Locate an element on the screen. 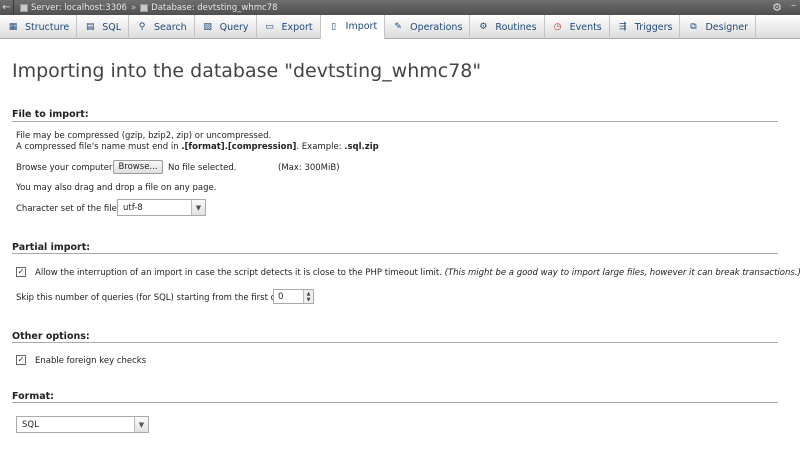 The width and height of the screenshot is (800, 457). tab-label: Events is located at coordinates (585, 27).